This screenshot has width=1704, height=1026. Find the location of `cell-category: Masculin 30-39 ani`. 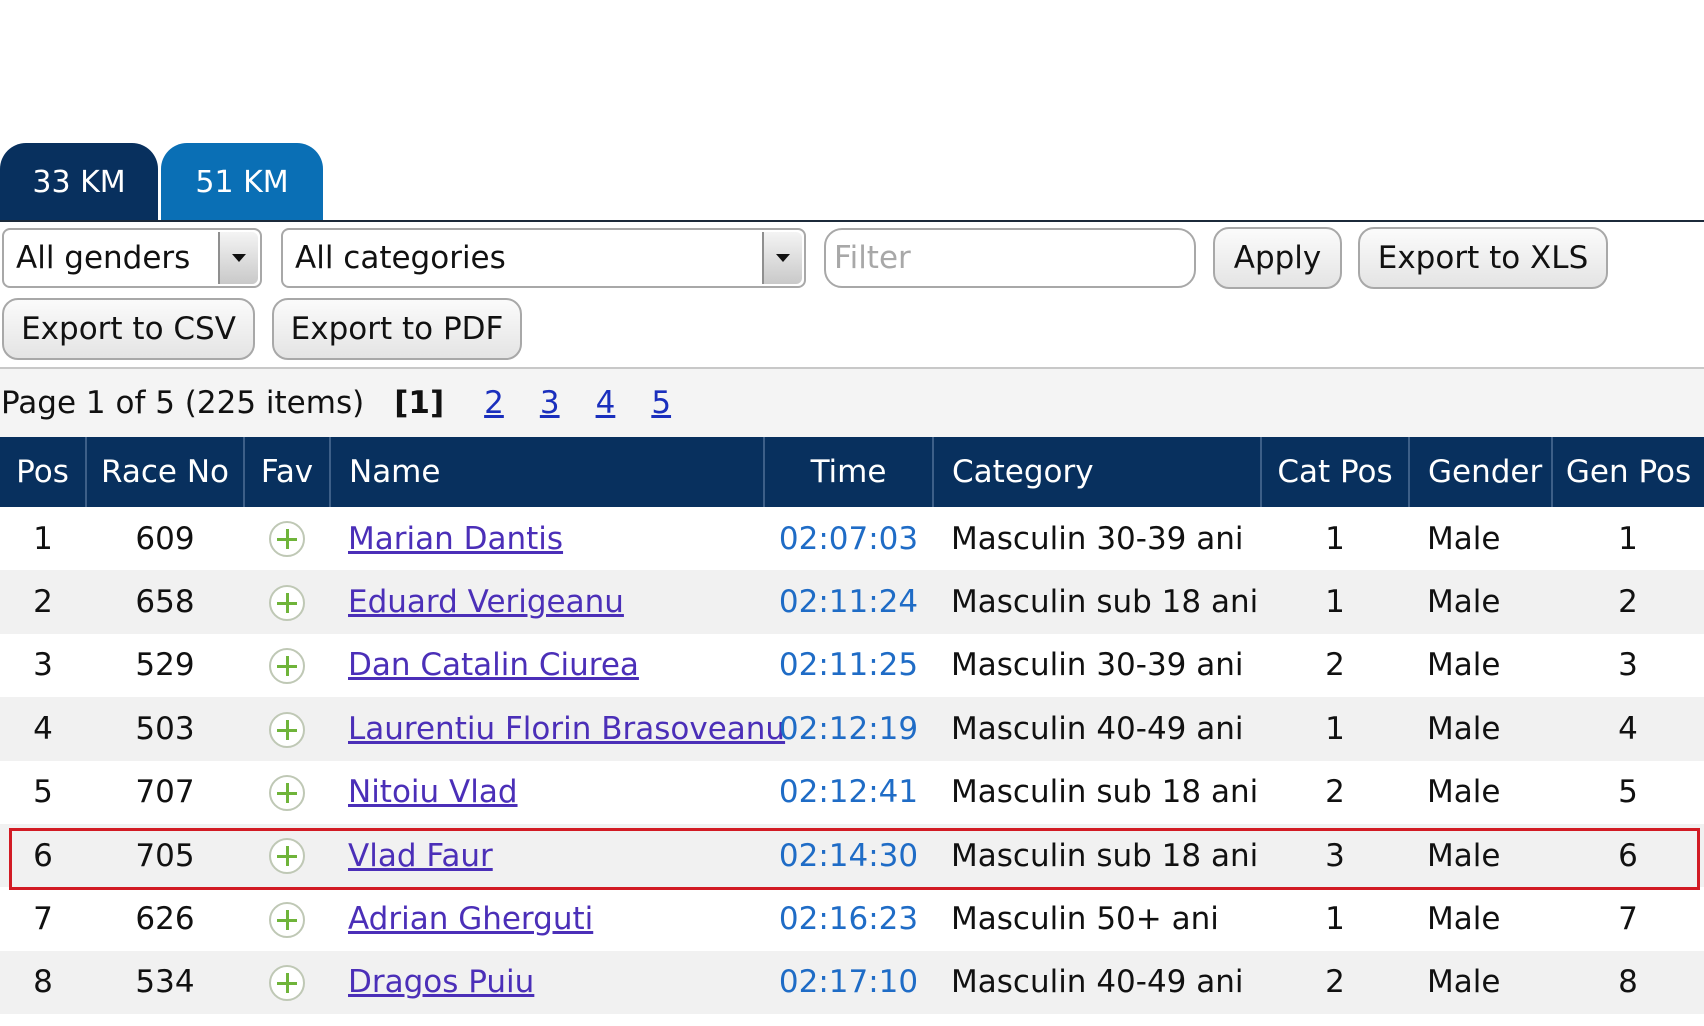

cell-category: Masculin 30-39 ani is located at coordinates (1097, 665).